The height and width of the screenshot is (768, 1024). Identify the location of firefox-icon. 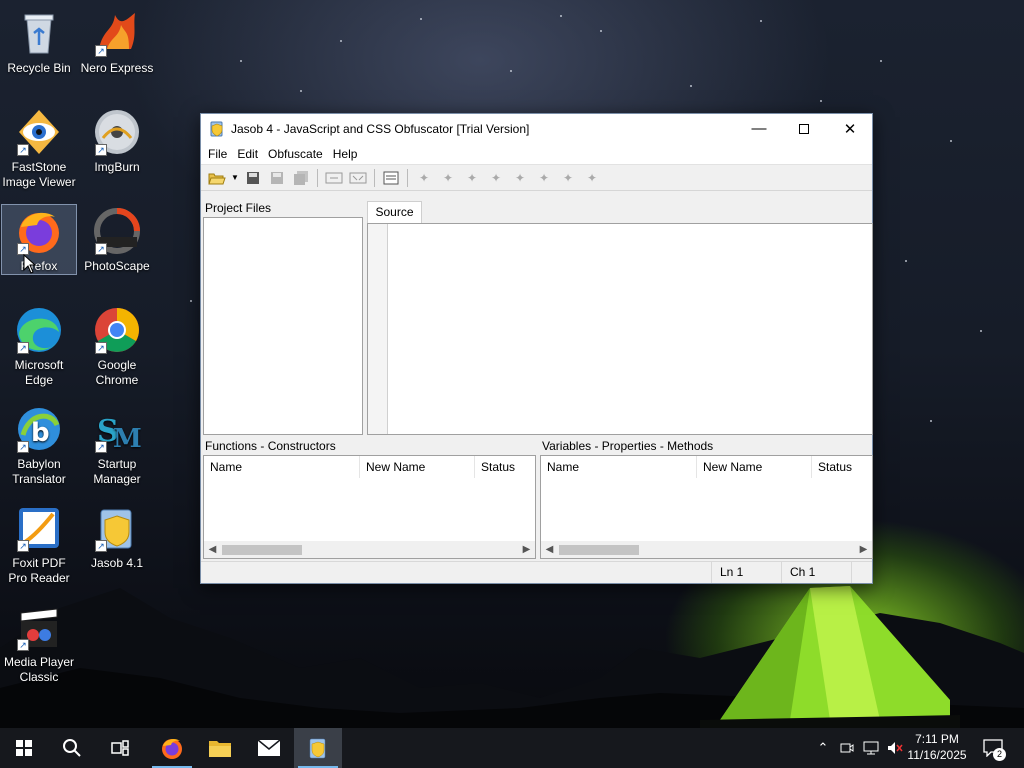
(172, 748).